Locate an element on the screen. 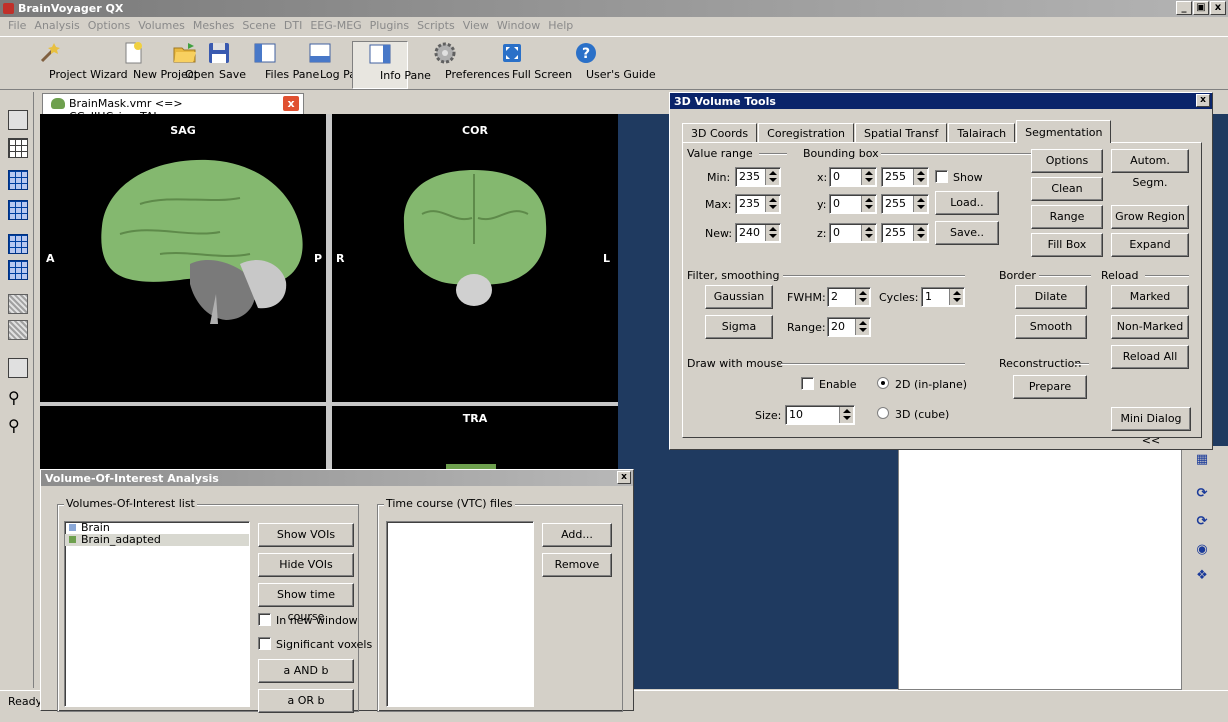 The width and height of the screenshot is (1228, 722). fwhm-spinbox: 2 is located at coordinates (849, 297).